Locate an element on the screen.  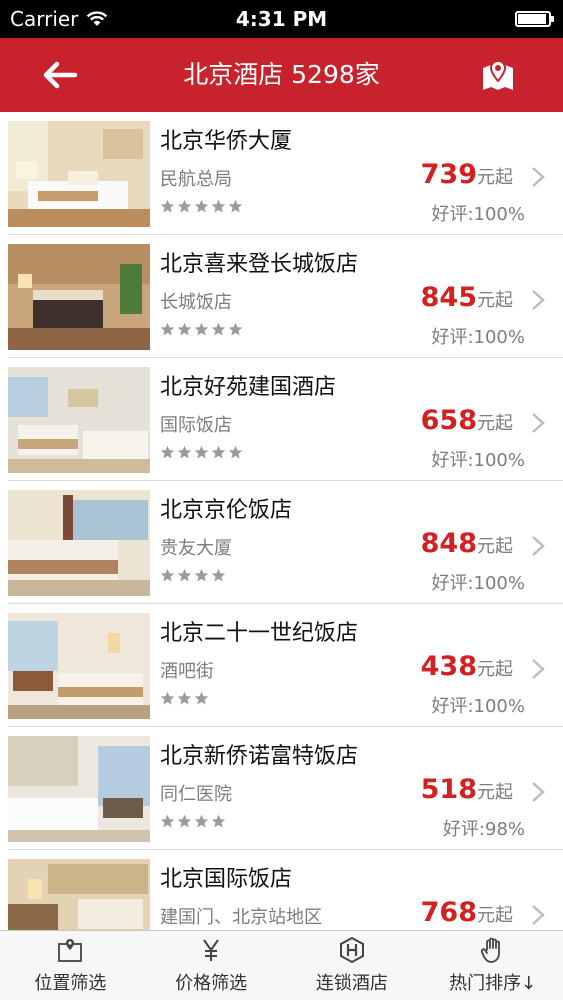
hotel-price: 518元起 is located at coordinates (467, 789).